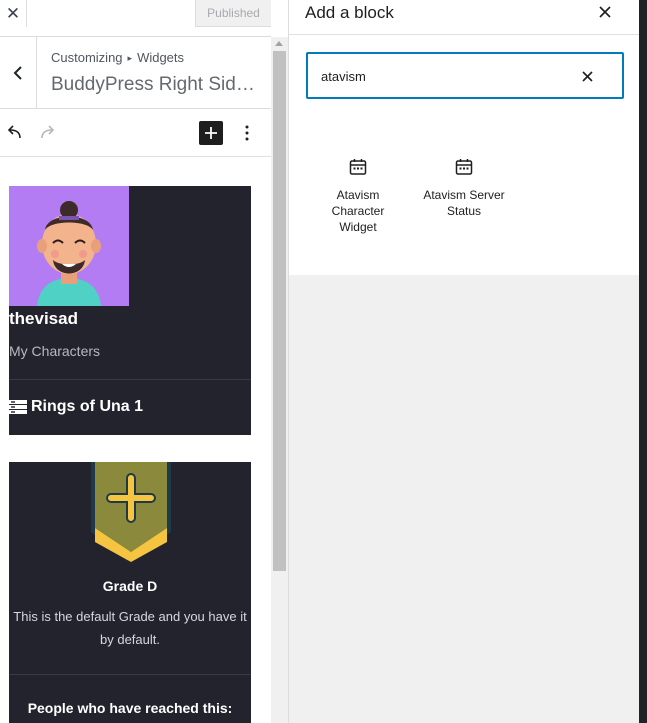 The width and height of the screenshot is (647, 723). Describe the element at coordinates (279, 311) in the screenshot. I see `scrollbar-thumb` at that location.